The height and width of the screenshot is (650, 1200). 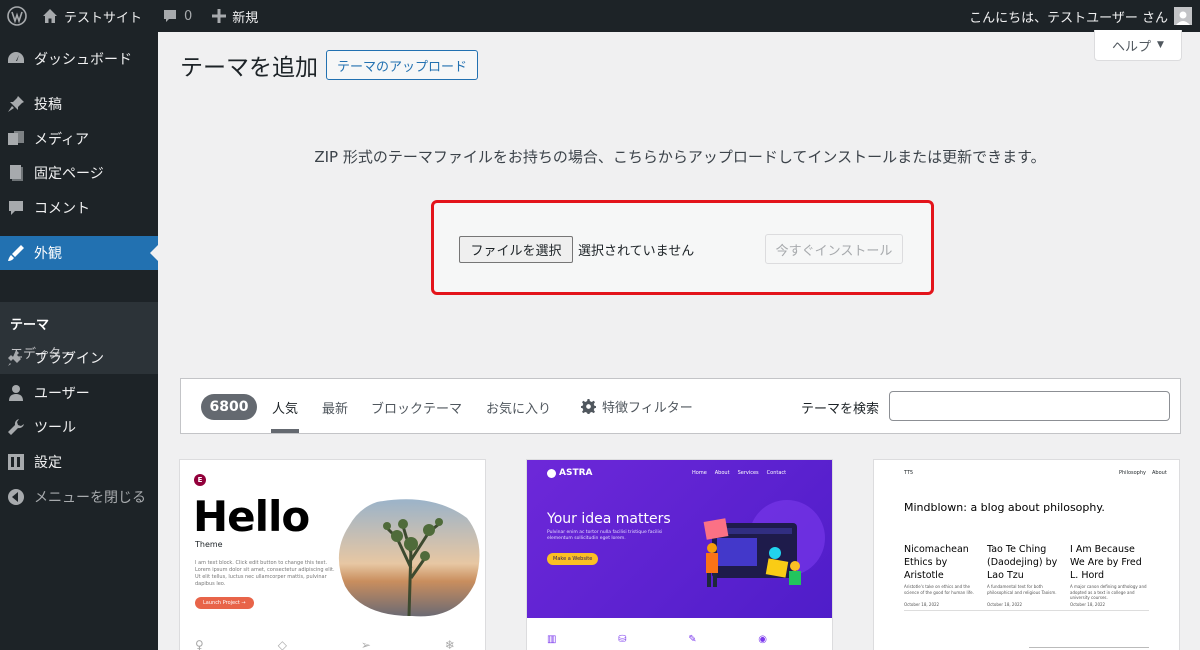 What do you see at coordinates (16, 104) in the screenshot?
I see `pin-icon` at bounding box center [16, 104].